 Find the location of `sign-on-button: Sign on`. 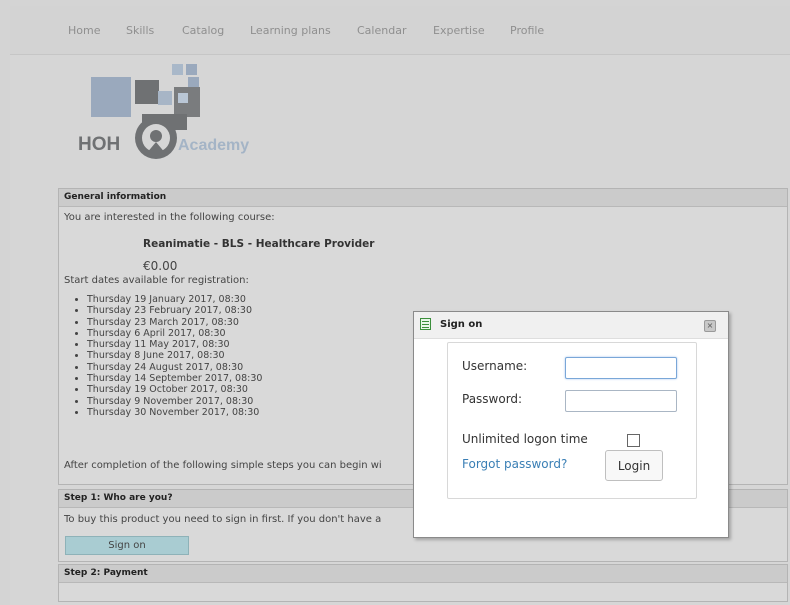

sign-on-button: Sign on is located at coordinates (127, 545).